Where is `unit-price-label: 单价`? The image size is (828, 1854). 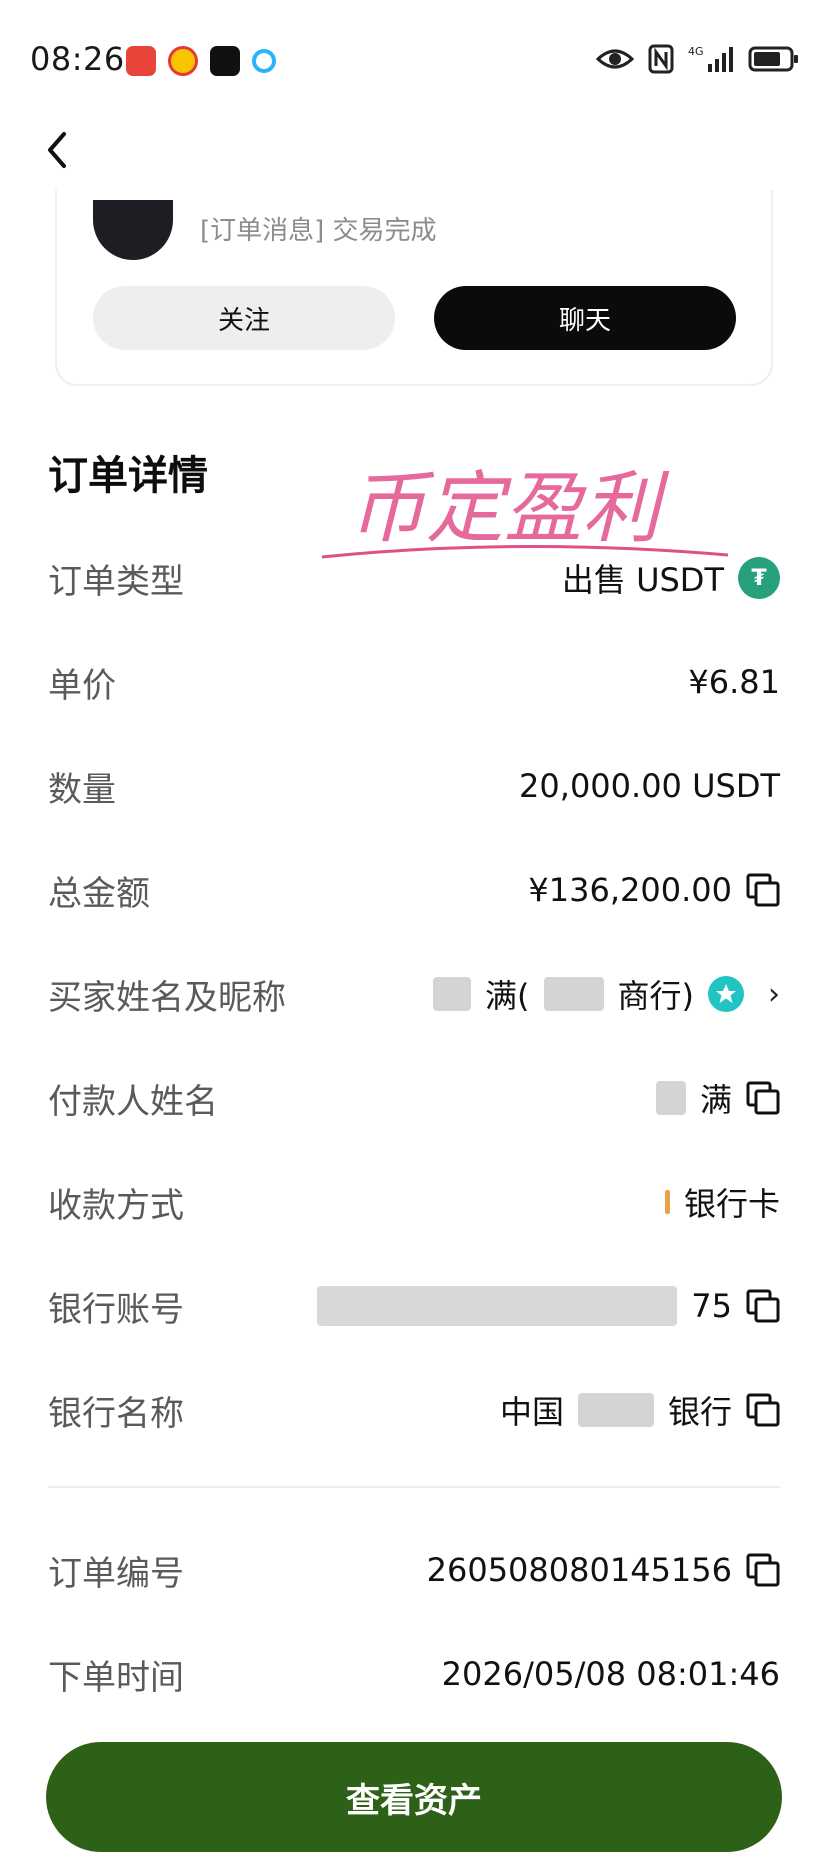
unit-price-label: 单价 is located at coordinates (82, 685).